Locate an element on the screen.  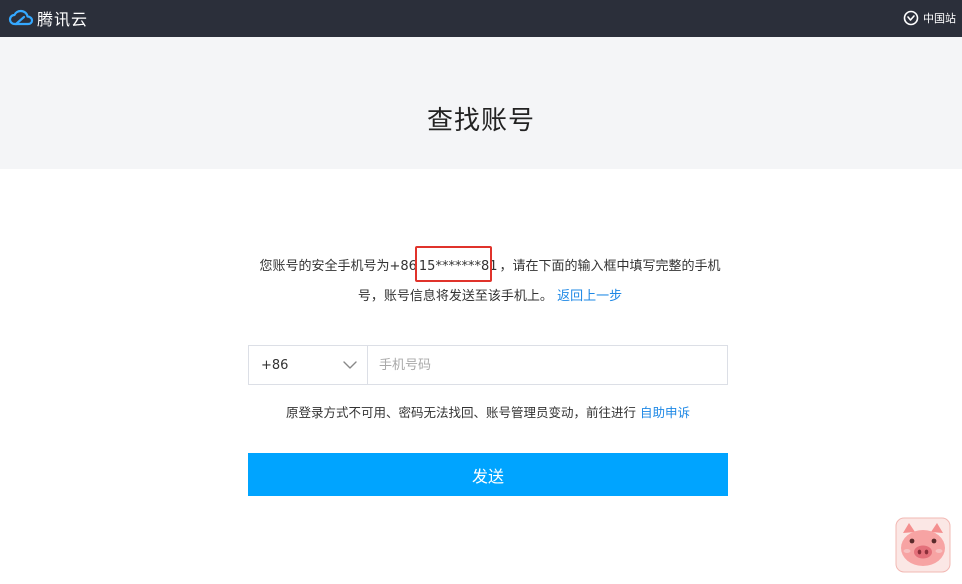
self-appeal-link: 自助申诉 is located at coordinates (665, 412).